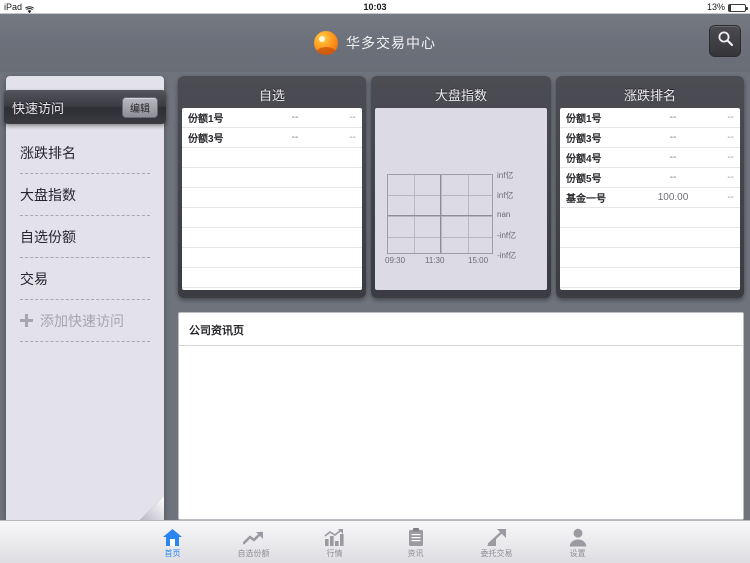 Image resolution: width=750 pixels, height=563 pixels. What do you see at coordinates (85, 107) in the screenshot?
I see `quick-access-header: 快速访问 编辑` at bounding box center [85, 107].